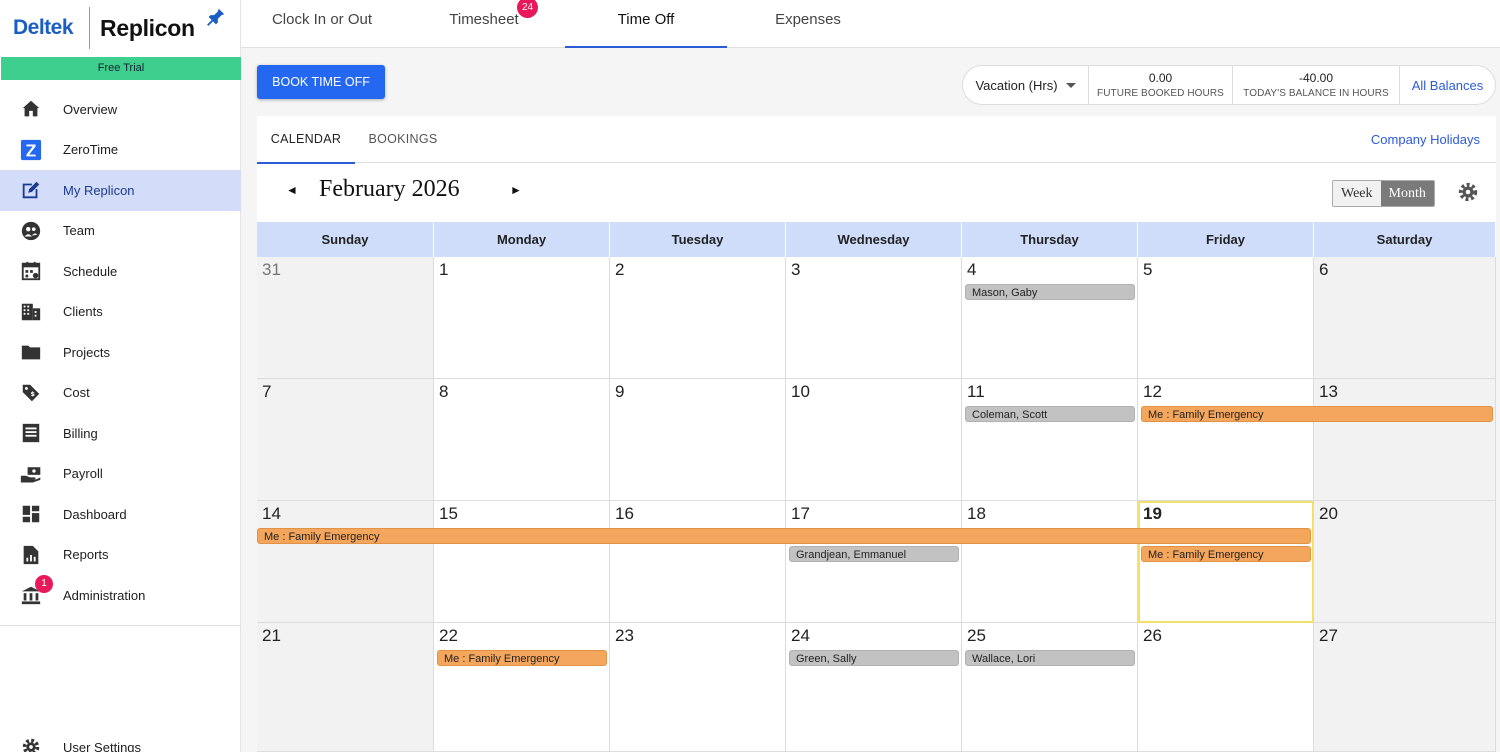  What do you see at coordinates (522, 687) in the screenshot?
I see `day-cell: 22` at bounding box center [522, 687].